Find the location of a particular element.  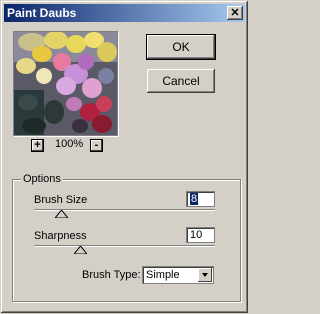

sharpness-slider-thumb is located at coordinates (80, 250).